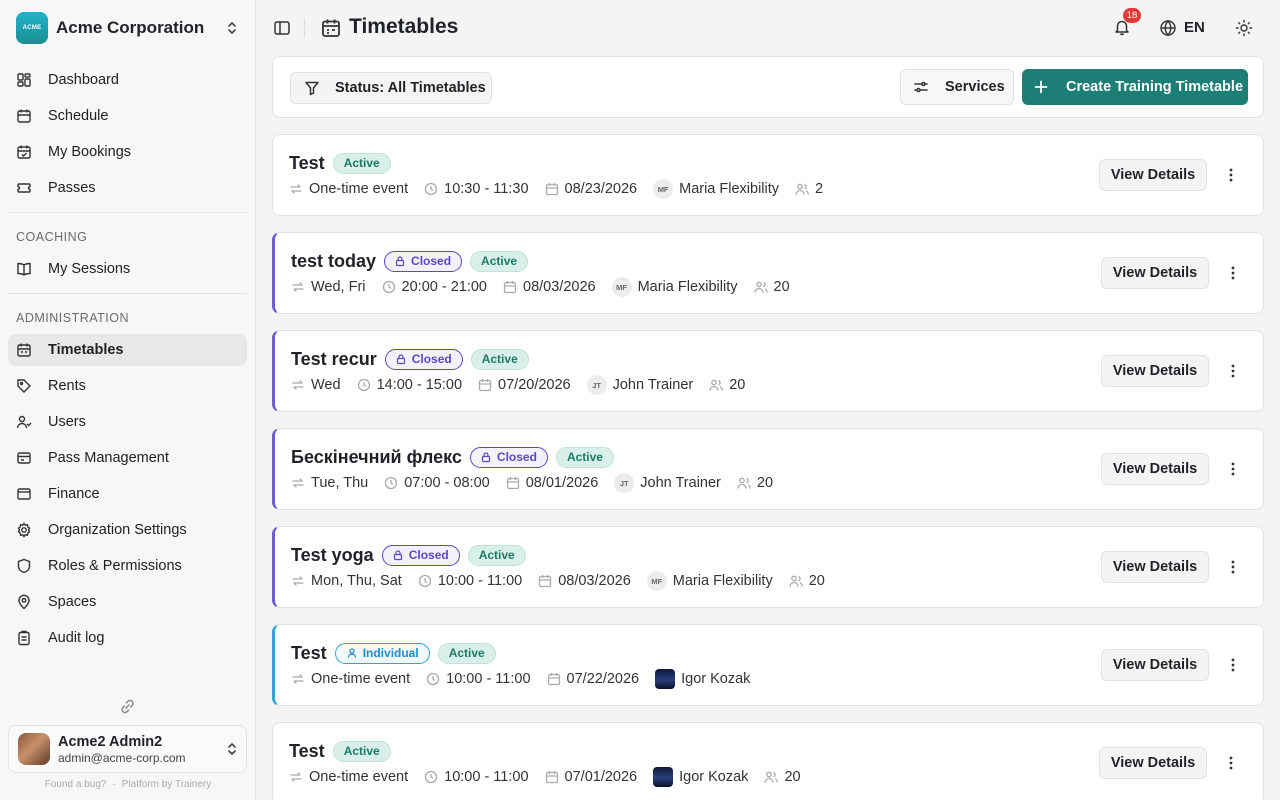 The height and width of the screenshot is (800, 1280). What do you see at coordinates (409, 385) in the screenshot?
I see `time-range: 14:00 - 15:00` at bounding box center [409, 385].